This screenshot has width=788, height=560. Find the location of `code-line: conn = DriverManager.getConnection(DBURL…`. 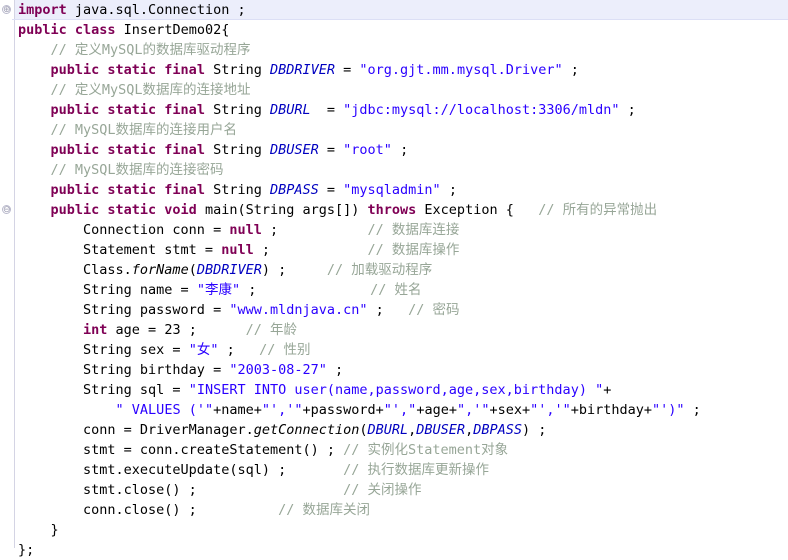

code-line: conn = DriverManager.getConnection(DBURL… is located at coordinates (401, 430).